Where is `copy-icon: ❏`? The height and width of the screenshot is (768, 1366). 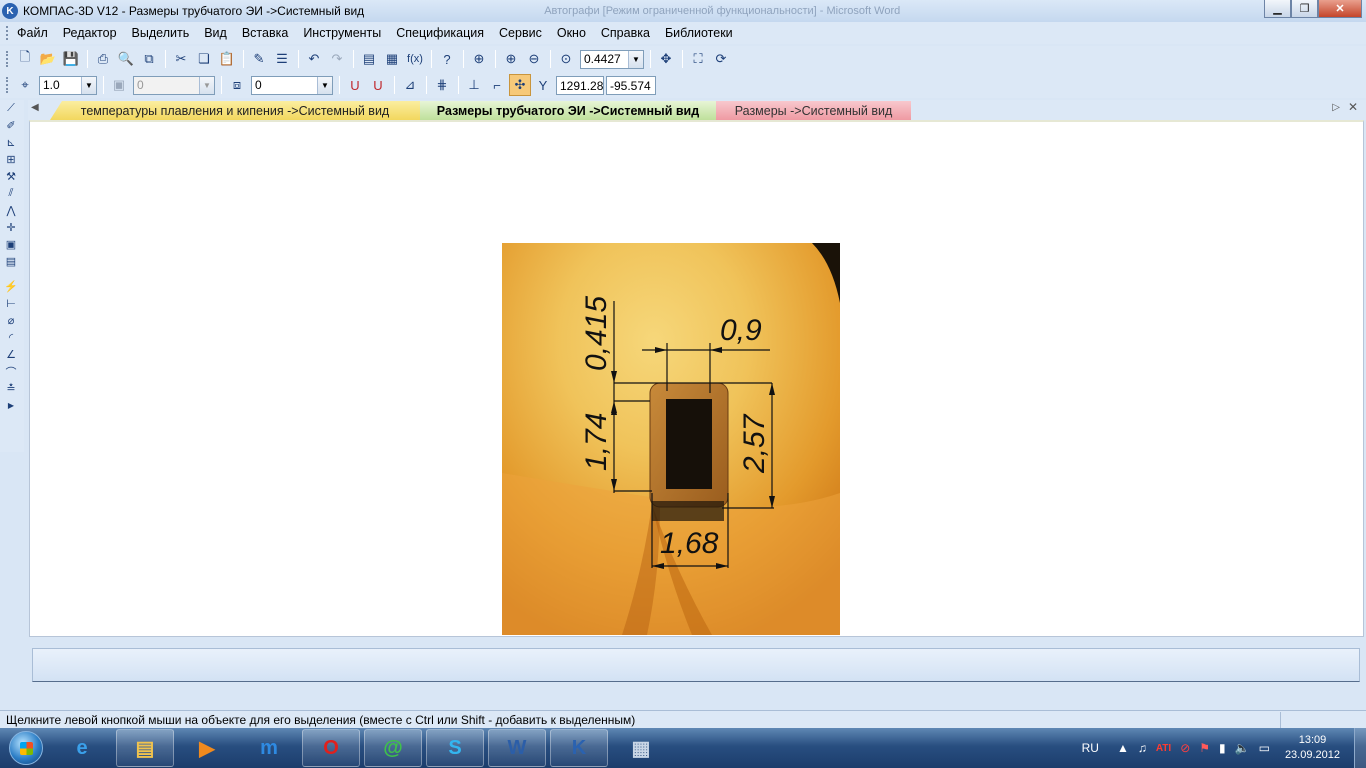
copy-icon: ❏ is located at coordinates (204, 59).